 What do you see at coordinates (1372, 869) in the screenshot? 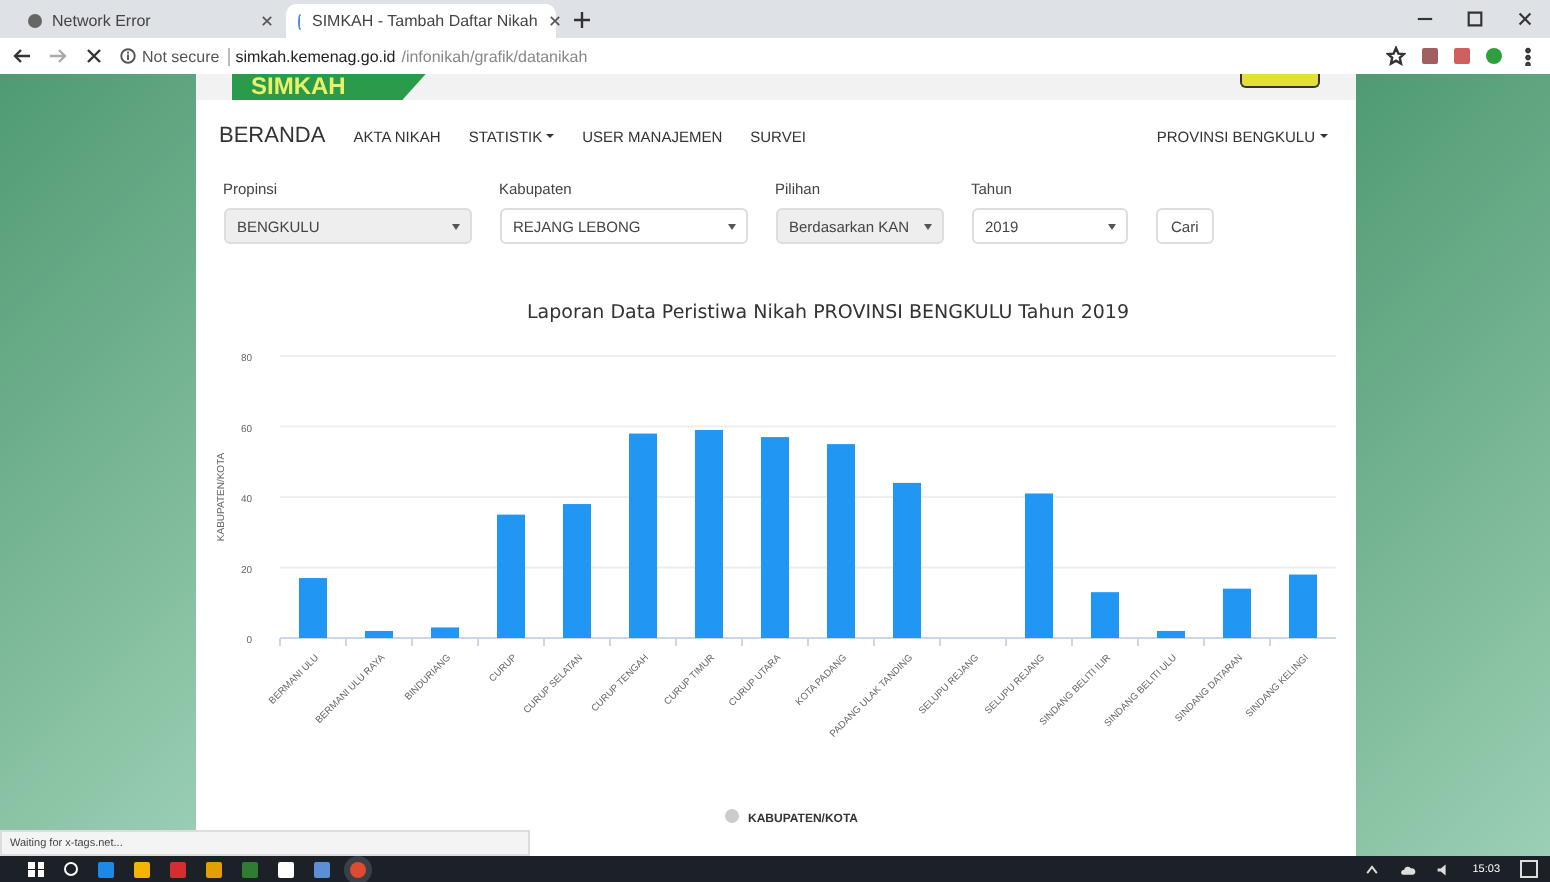
I see `chevron-up-icon` at bounding box center [1372, 869].